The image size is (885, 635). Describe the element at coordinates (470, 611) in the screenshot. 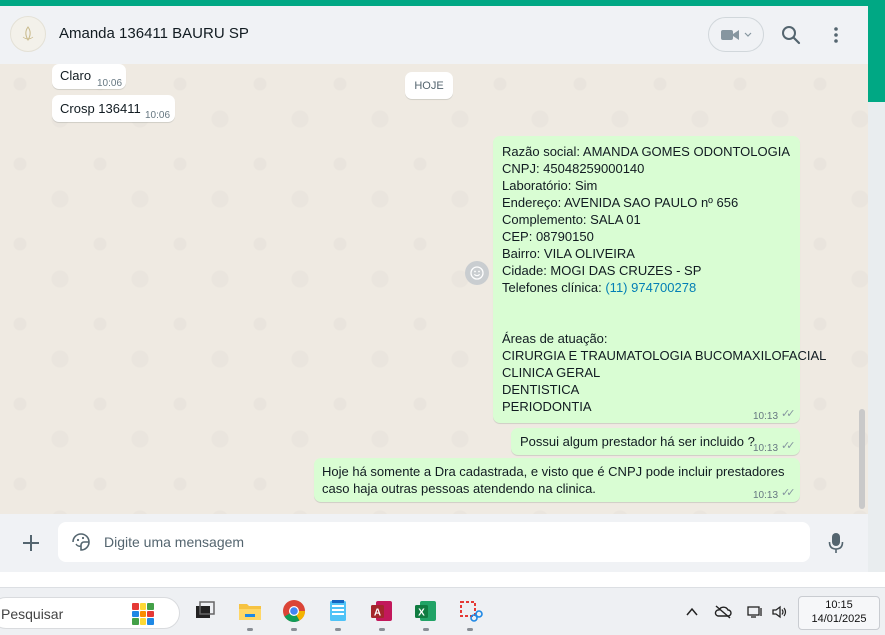

I see `snipping-tool-icon` at that location.